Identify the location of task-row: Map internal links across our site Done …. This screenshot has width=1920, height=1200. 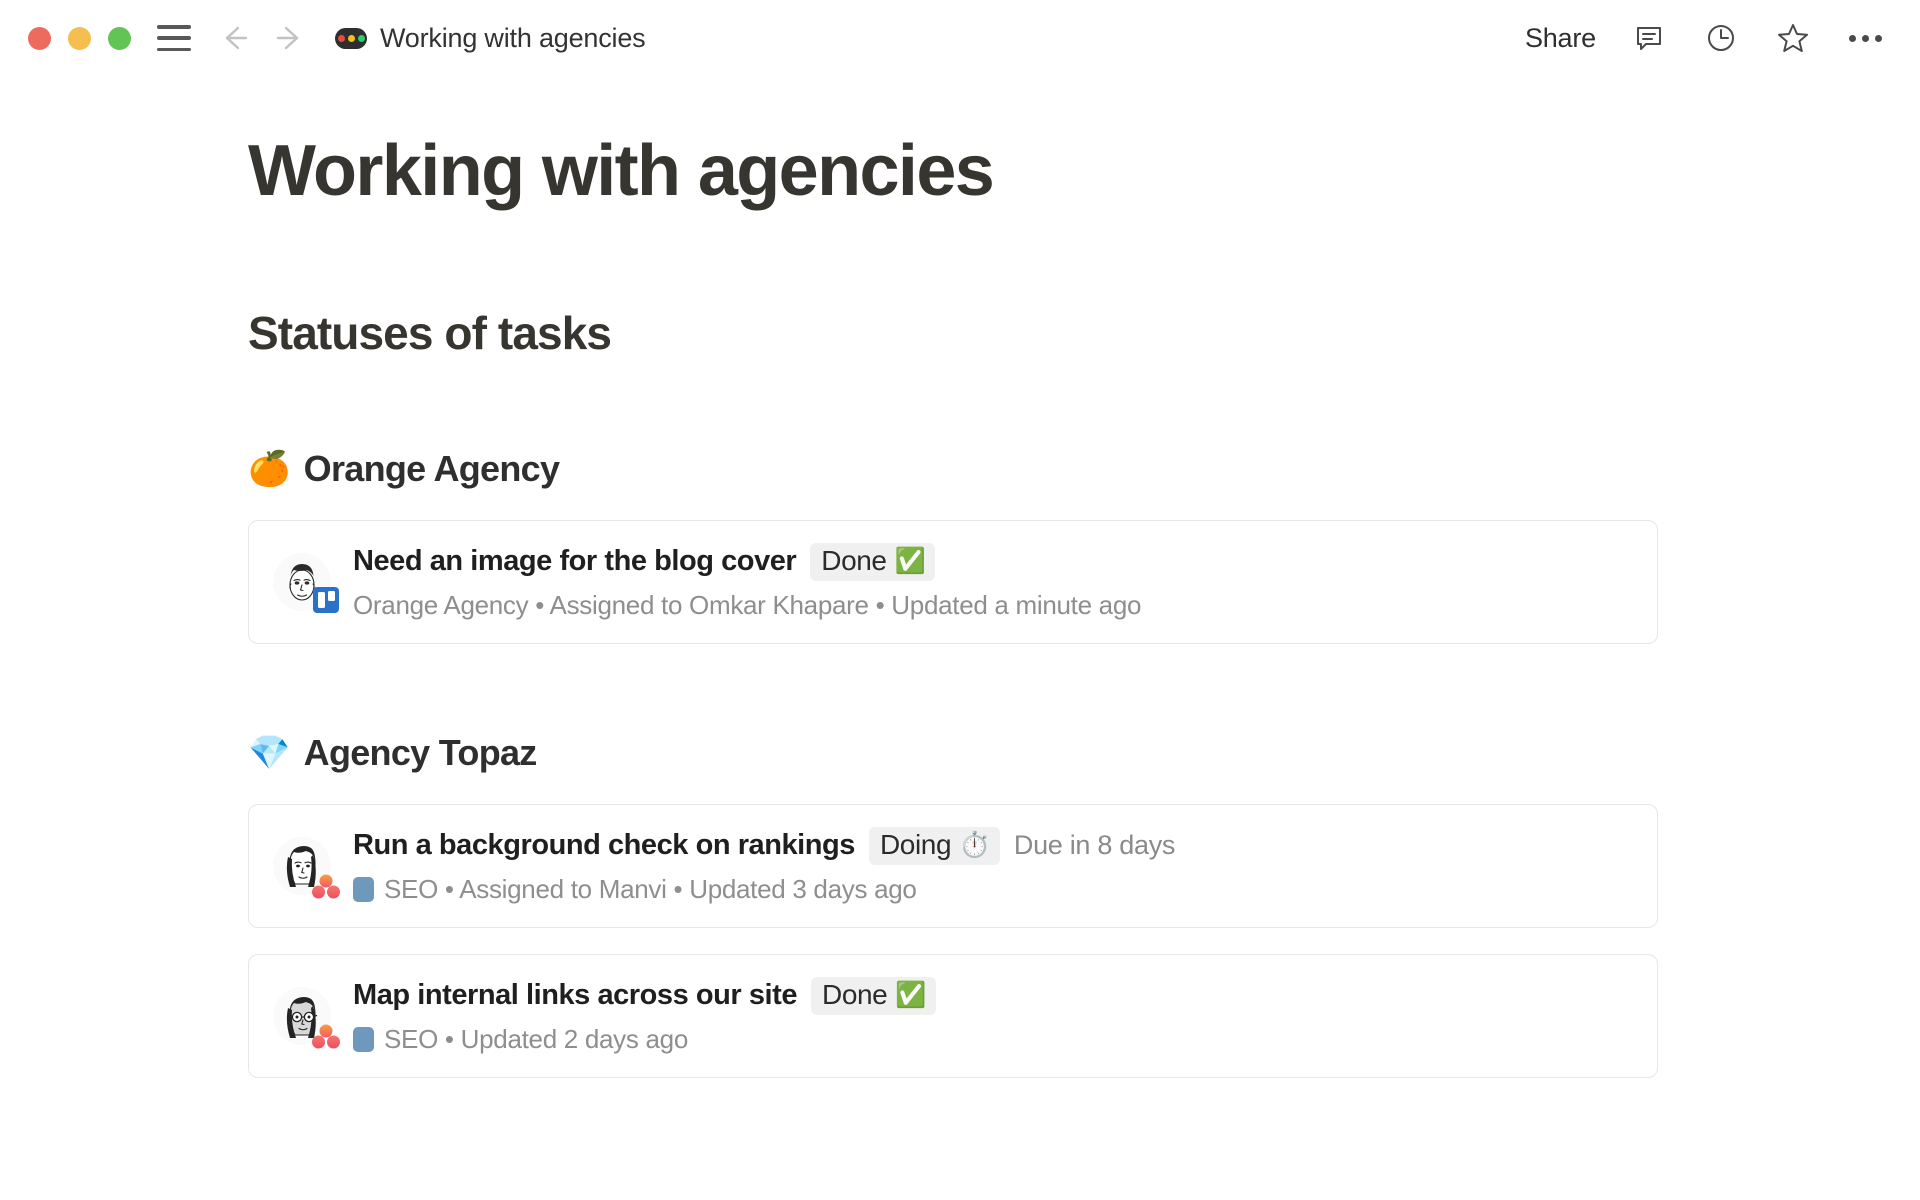
(953, 1015).